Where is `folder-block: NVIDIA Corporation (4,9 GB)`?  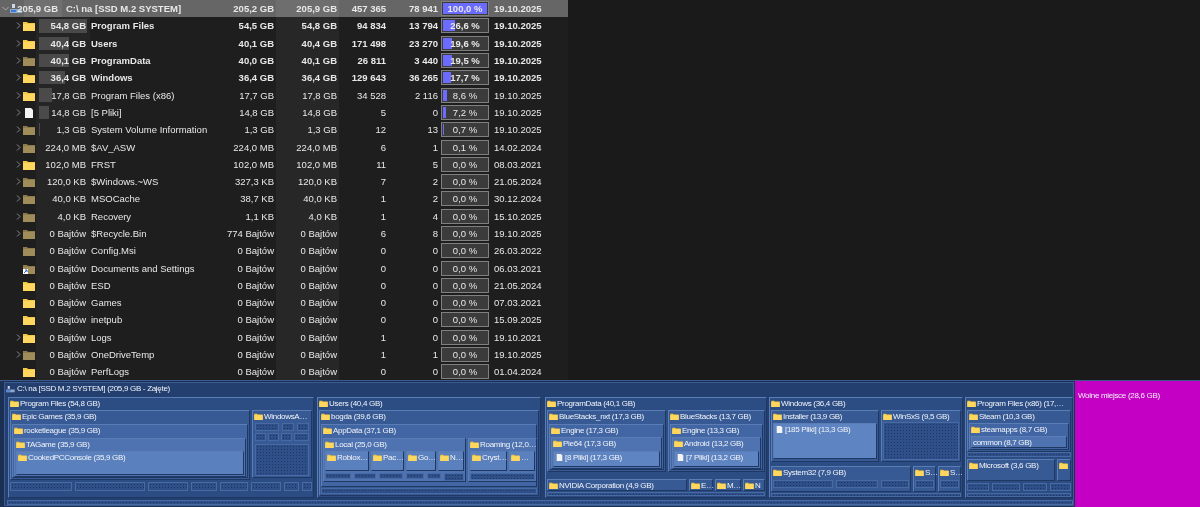
folder-block: NVIDIA Corporation (4,9 GB) is located at coordinates (617, 485).